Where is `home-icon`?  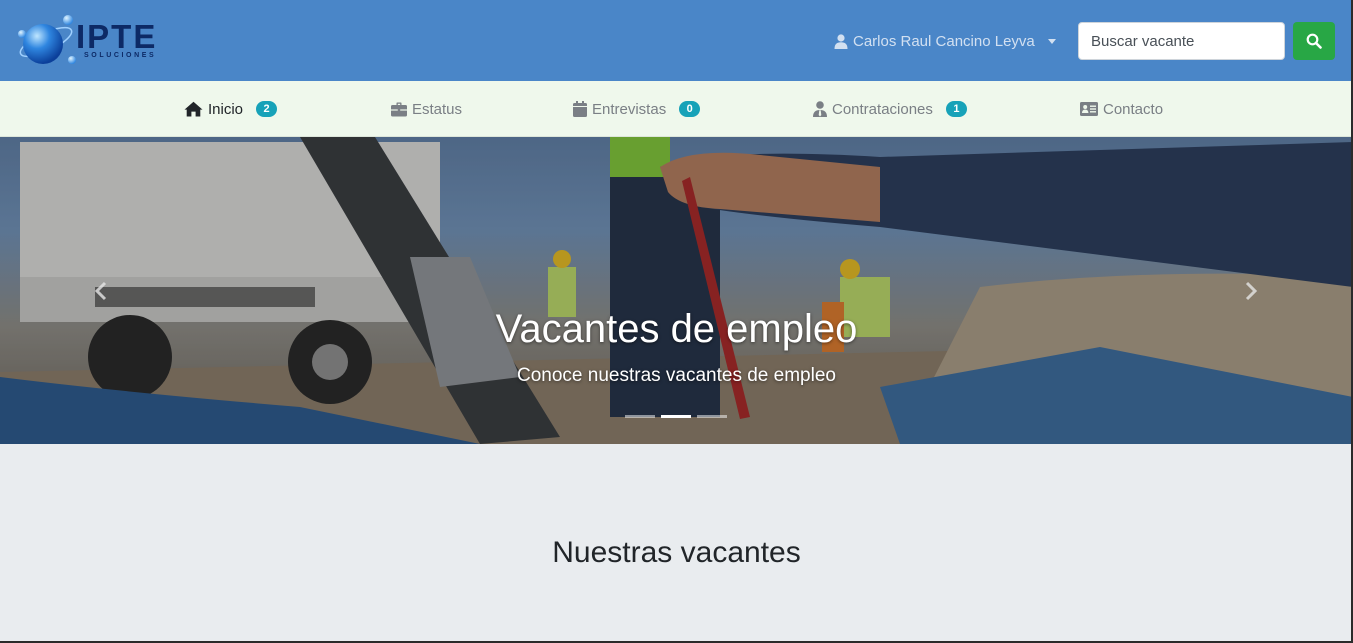 home-icon is located at coordinates (193, 109).